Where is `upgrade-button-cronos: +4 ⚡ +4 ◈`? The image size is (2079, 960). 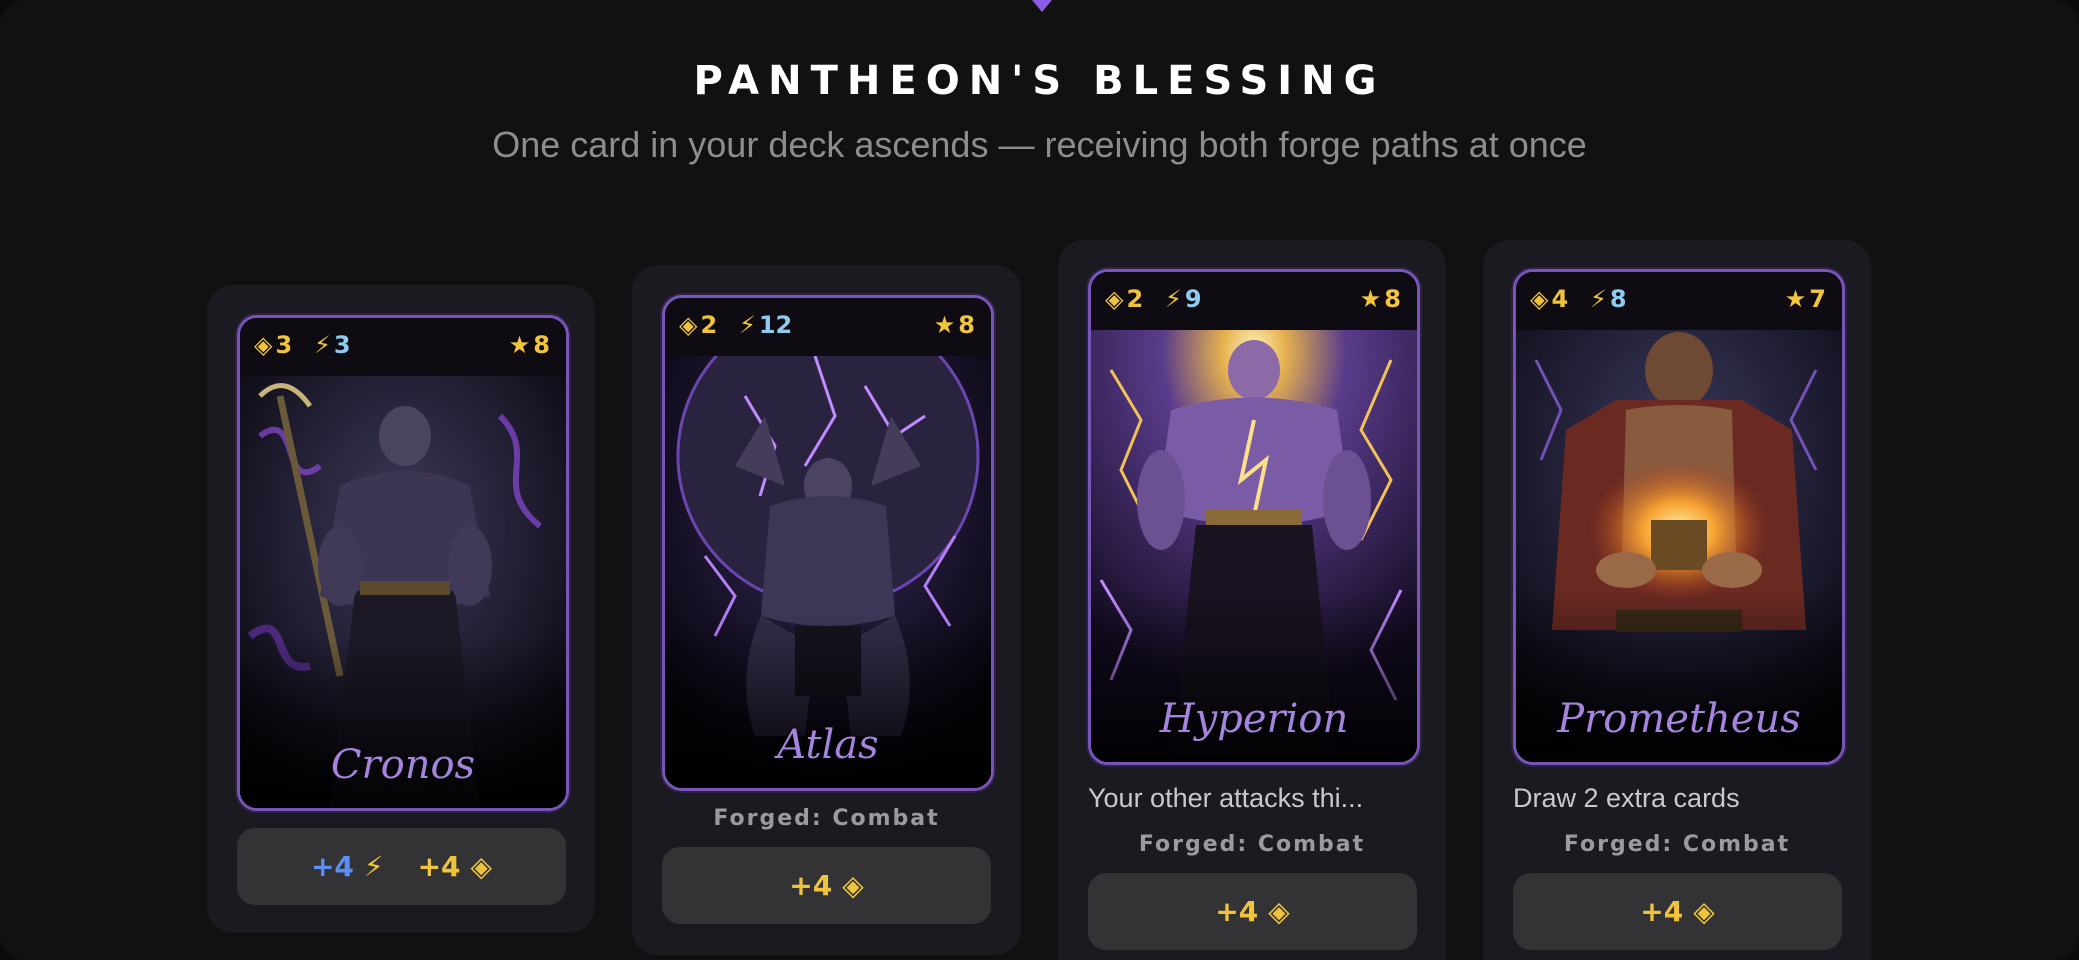
upgrade-button-cronos: +4 ⚡ +4 ◈ is located at coordinates (401, 866).